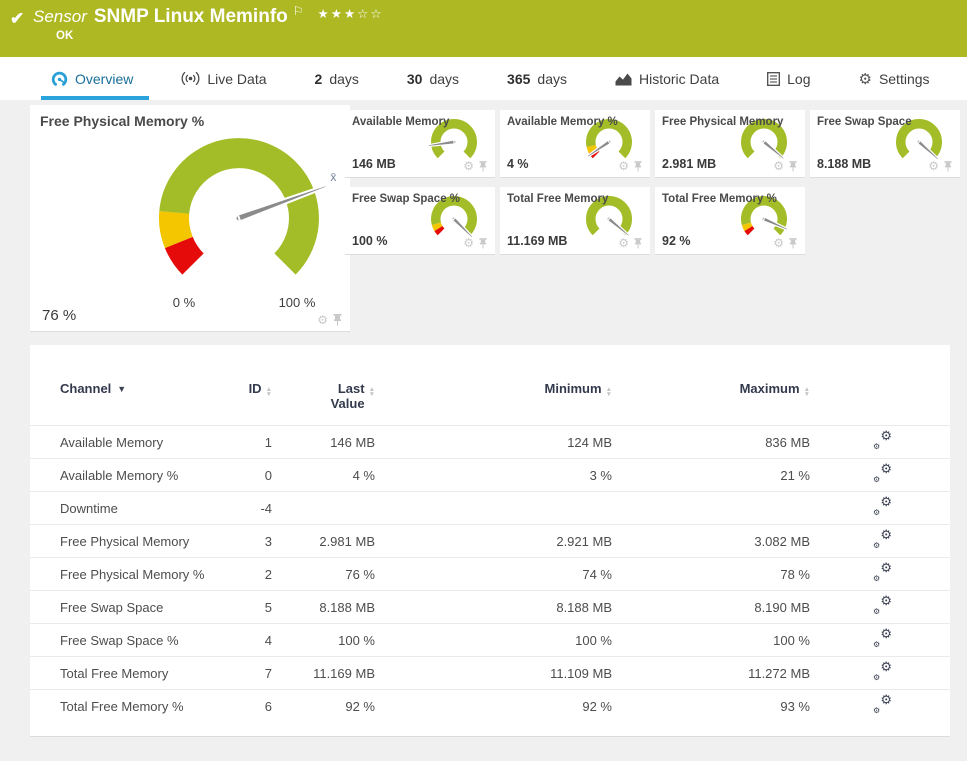 The width and height of the screenshot is (967, 761). Describe the element at coordinates (414, 78) in the screenshot. I see `tab-range-number: 30` at that location.